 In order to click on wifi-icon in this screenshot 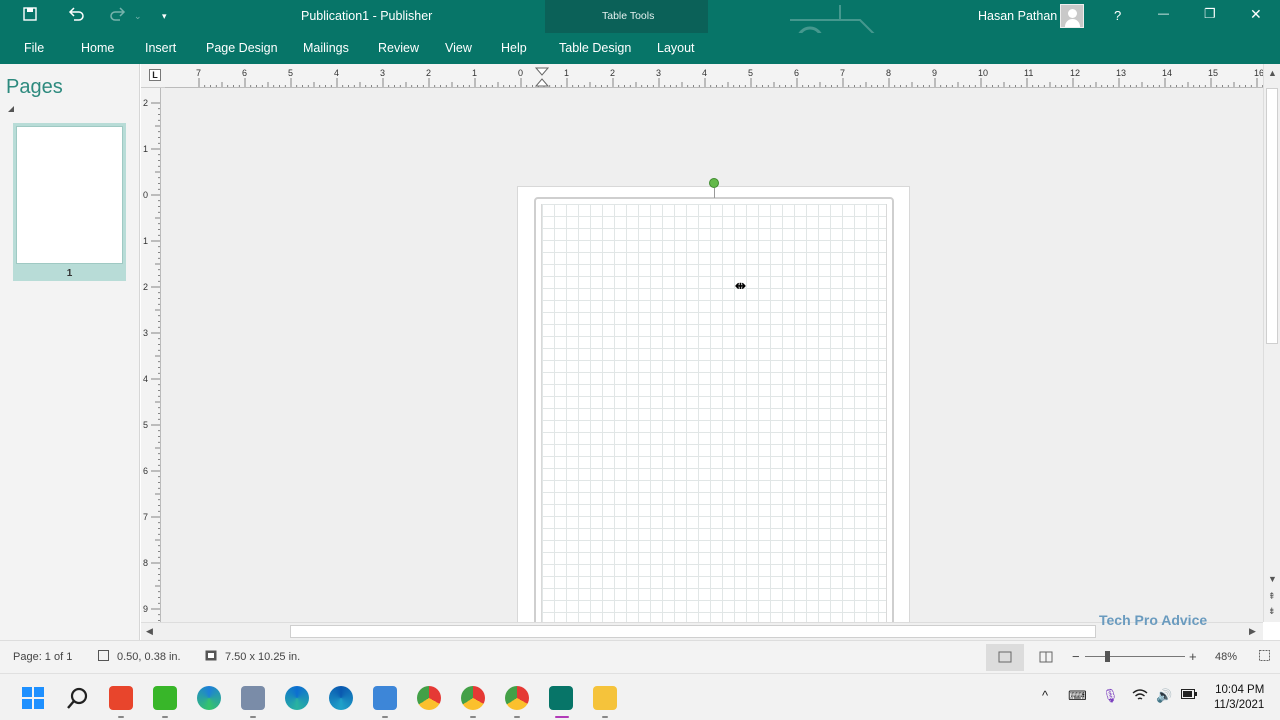, I will do `click(1140, 696)`.